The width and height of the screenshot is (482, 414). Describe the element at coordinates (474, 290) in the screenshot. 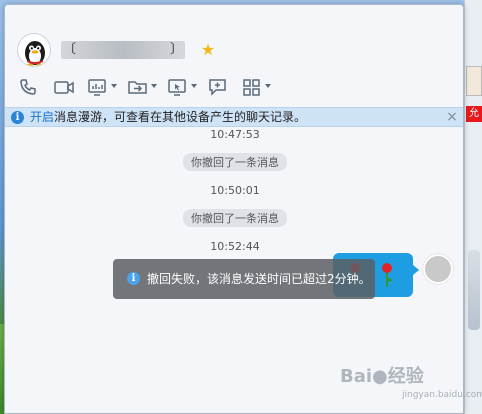

I see `background-window-scrollbar` at that location.